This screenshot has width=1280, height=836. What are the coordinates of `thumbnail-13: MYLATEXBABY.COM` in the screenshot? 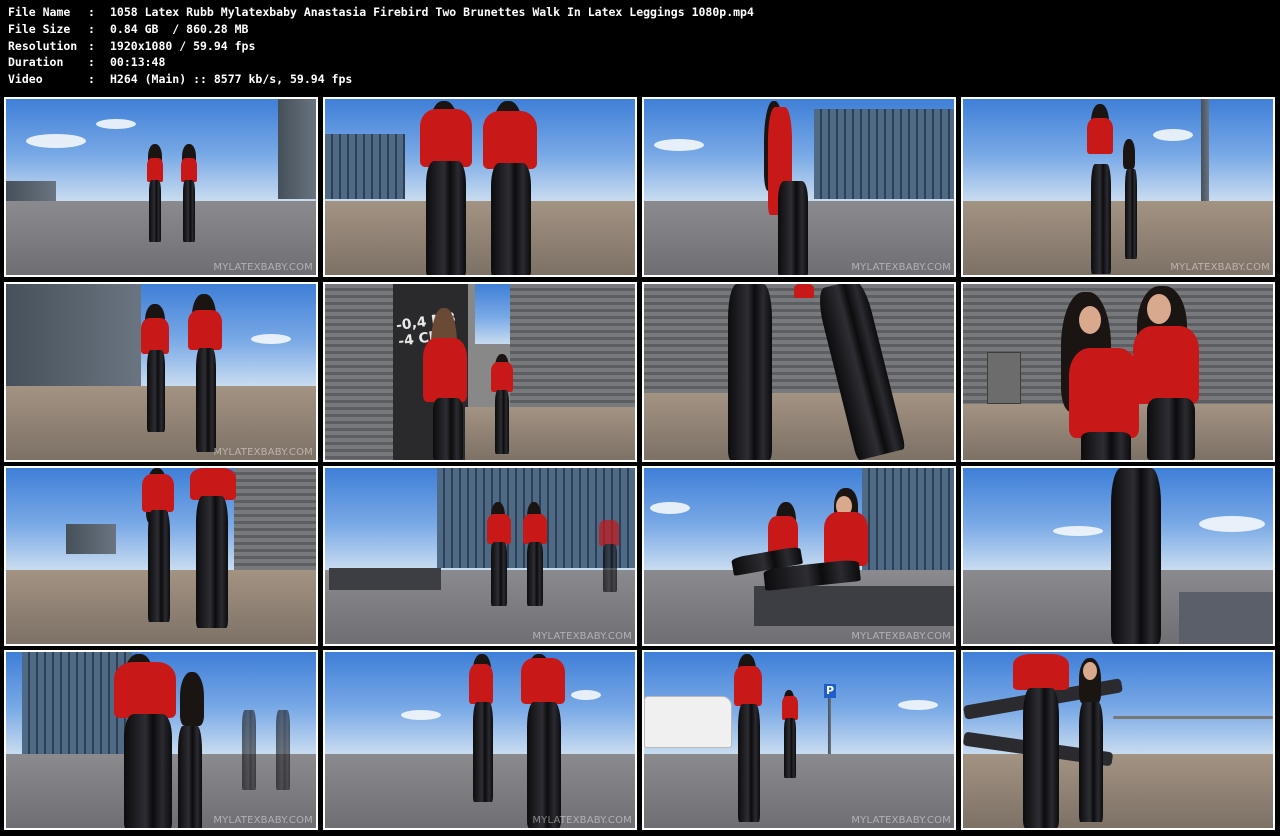 It's located at (161, 740).